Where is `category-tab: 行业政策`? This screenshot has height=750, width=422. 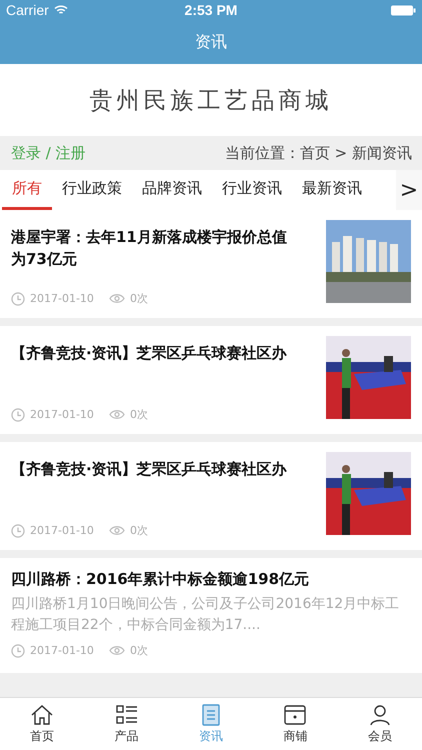 category-tab: 行业政策 is located at coordinates (92, 190).